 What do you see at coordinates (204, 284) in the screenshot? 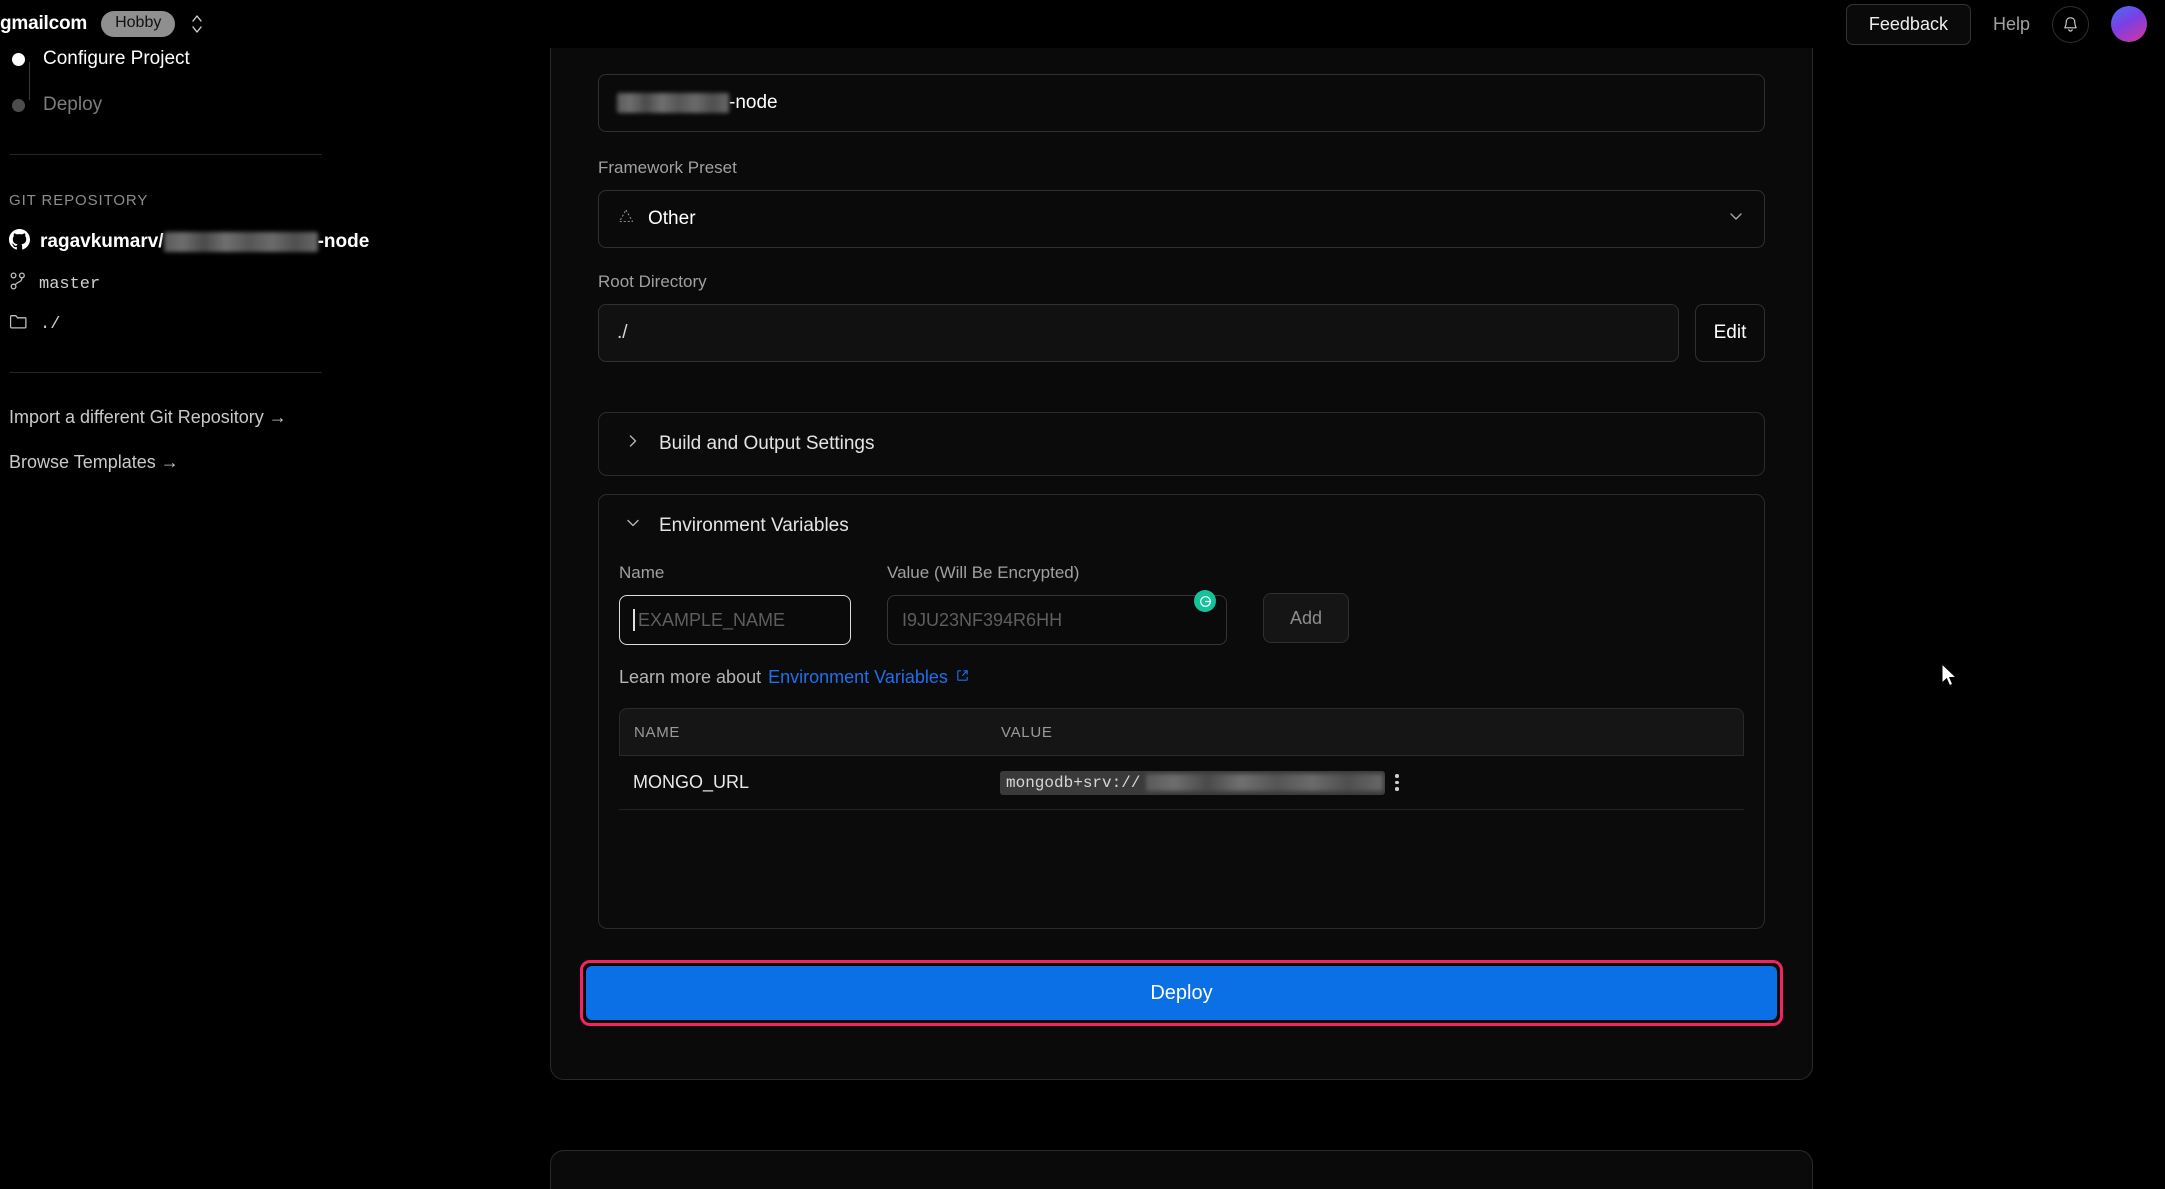
I see `branch-row: master` at bounding box center [204, 284].